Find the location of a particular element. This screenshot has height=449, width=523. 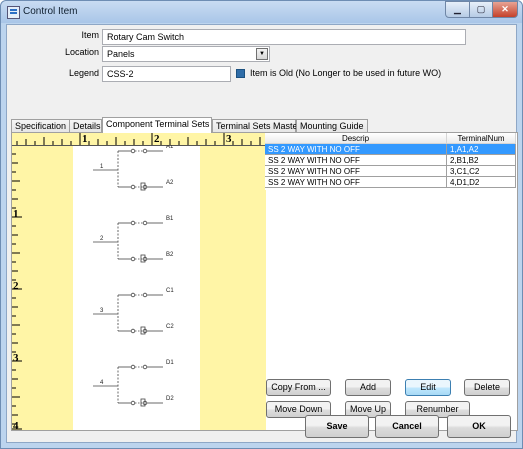

switch-number: 2 is located at coordinates (102, 239).